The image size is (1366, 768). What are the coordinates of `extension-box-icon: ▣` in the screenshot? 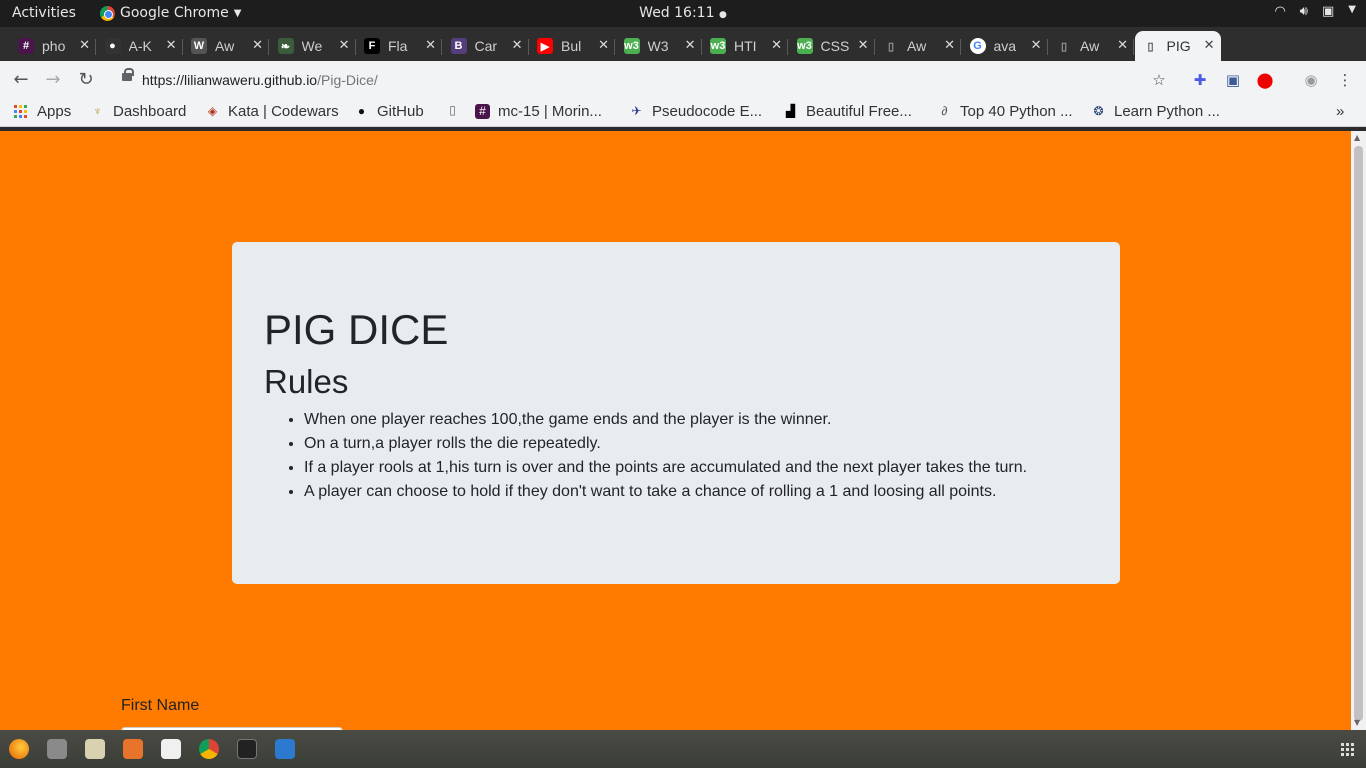 It's located at (1233, 80).